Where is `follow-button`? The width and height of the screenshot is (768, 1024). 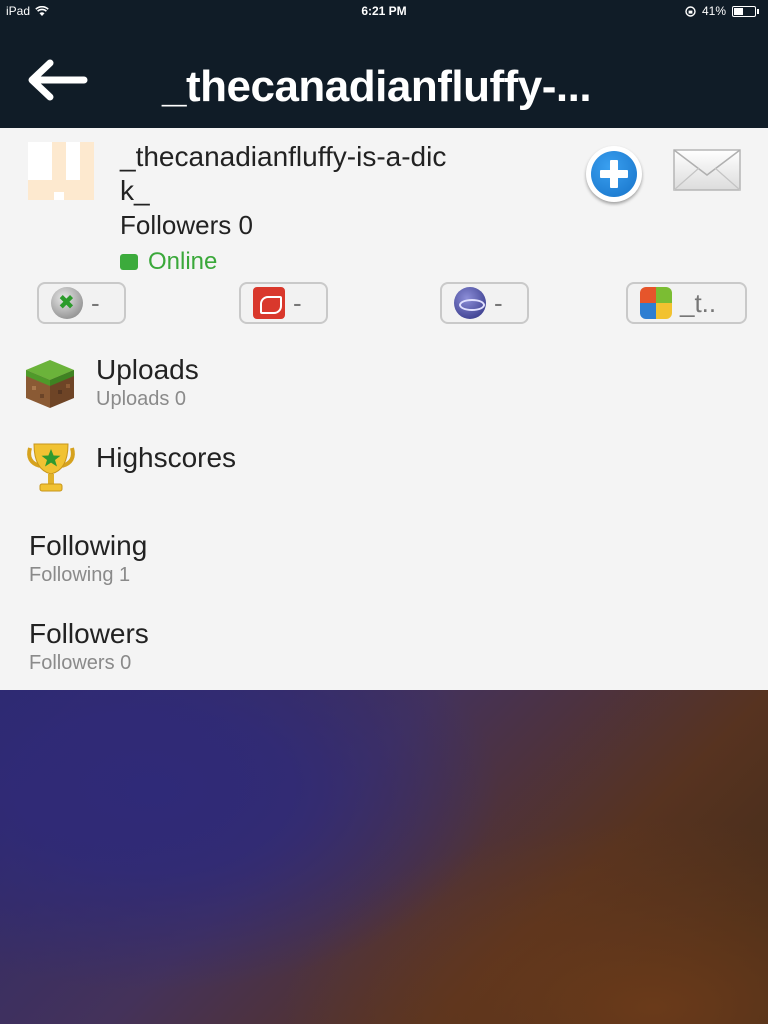
follow-button is located at coordinates (614, 174).